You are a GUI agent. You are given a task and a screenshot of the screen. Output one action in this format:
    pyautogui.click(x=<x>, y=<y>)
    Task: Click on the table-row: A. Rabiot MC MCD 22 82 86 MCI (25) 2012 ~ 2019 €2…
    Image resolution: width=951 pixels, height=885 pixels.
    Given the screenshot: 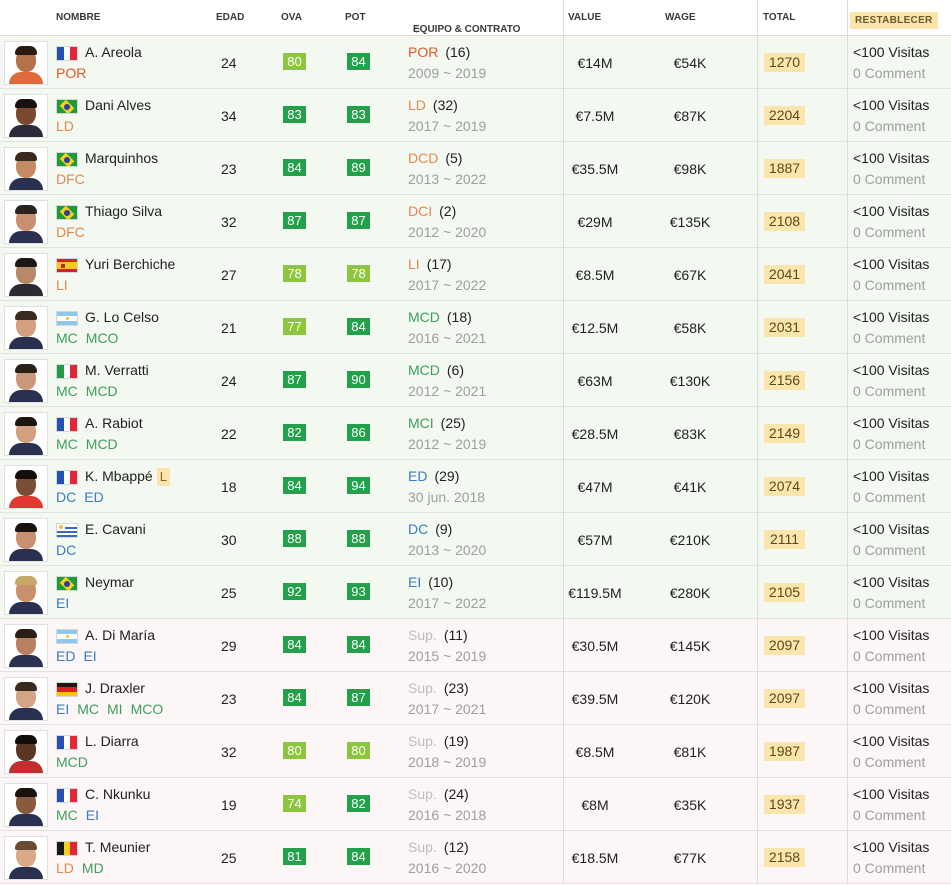 What is the action you would take?
    pyautogui.click(x=475, y=433)
    